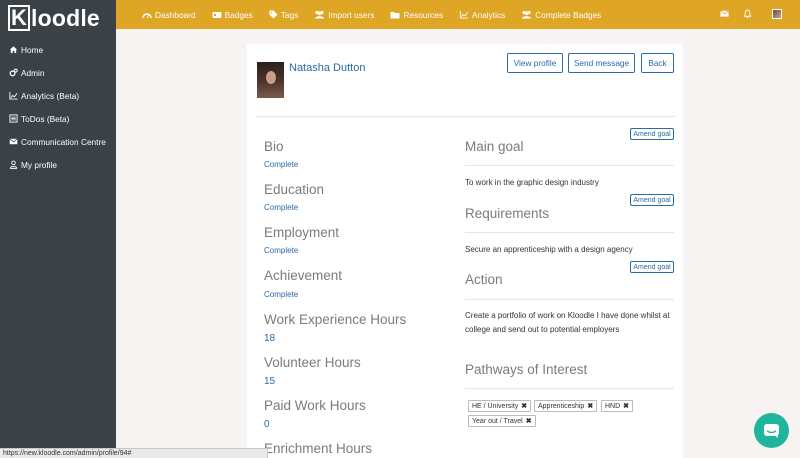  Describe the element at coordinates (65, 17) in the screenshot. I see `logo-wordmark: loodle` at that location.